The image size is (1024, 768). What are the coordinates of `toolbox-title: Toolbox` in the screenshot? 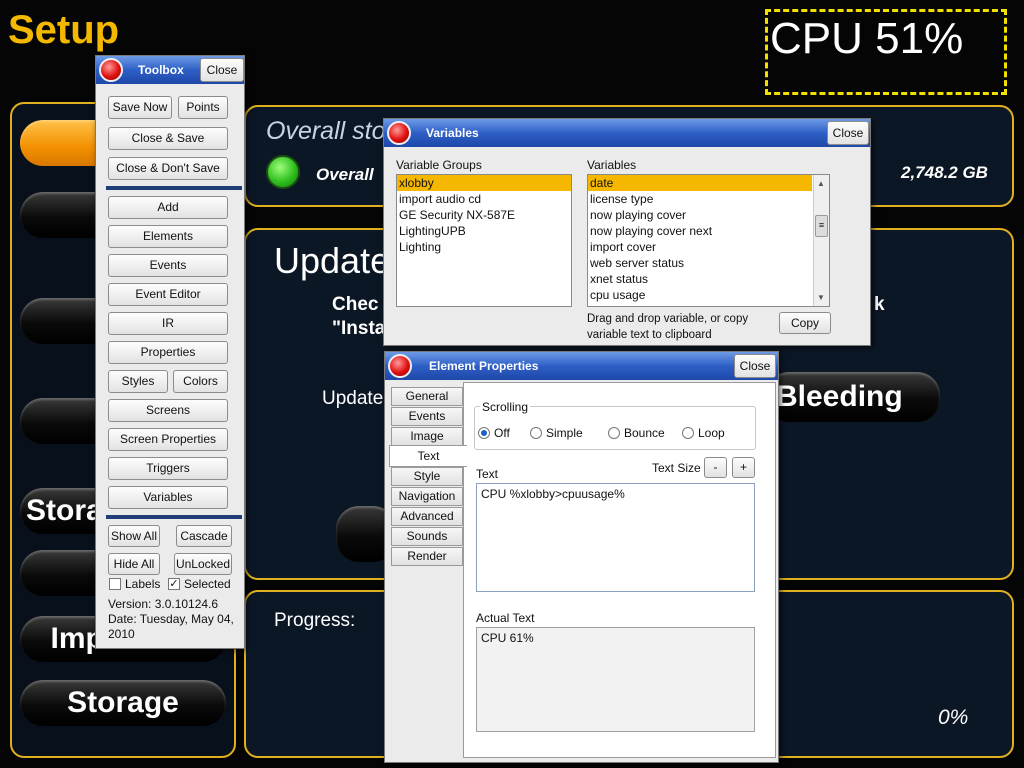 It's located at (161, 70).